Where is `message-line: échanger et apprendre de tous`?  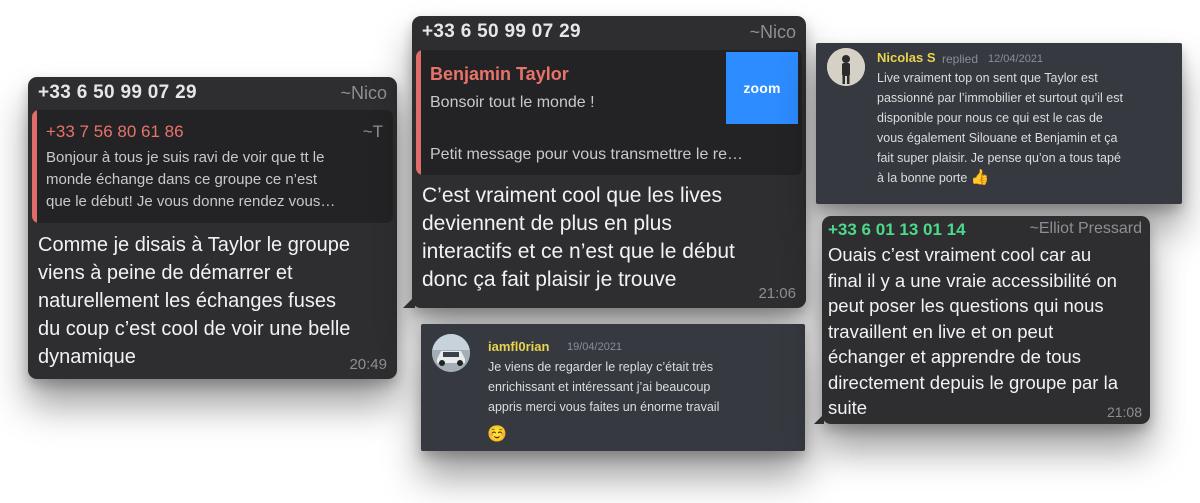
message-line: échanger et apprendre de tous is located at coordinates (955, 356).